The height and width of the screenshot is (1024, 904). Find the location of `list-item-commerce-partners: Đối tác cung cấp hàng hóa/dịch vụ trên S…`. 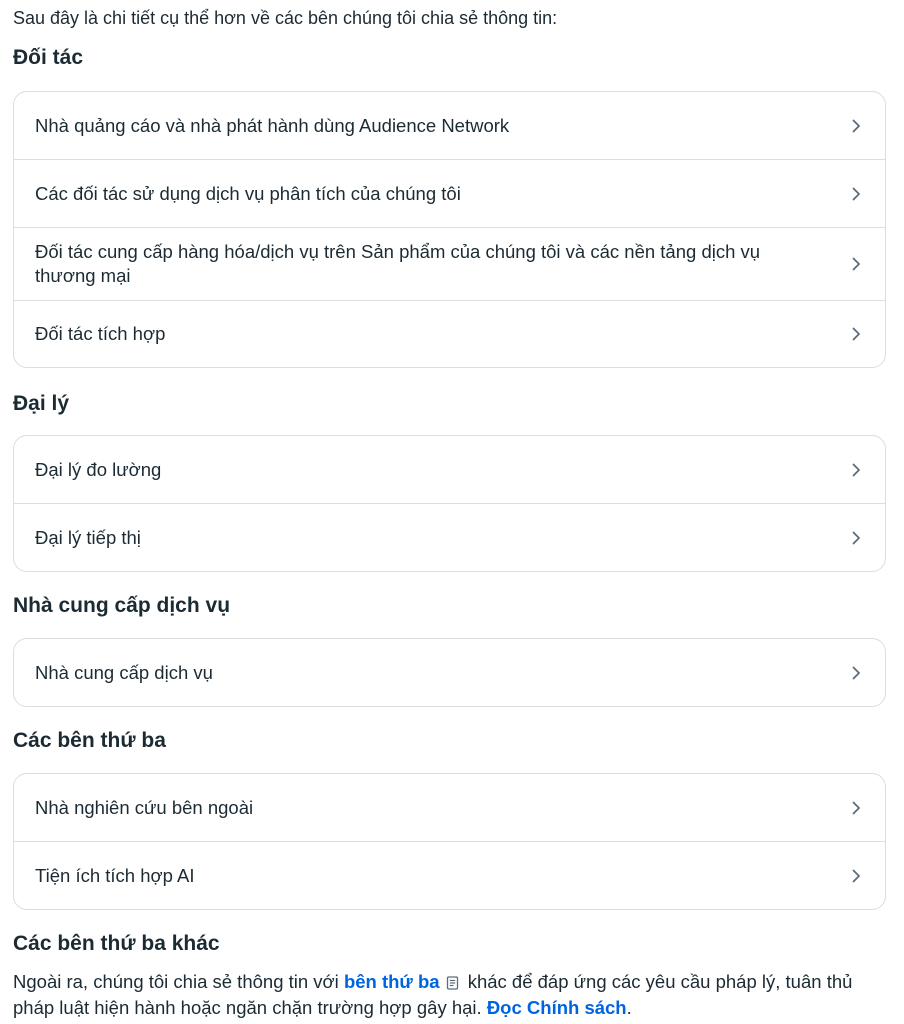

list-item-commerce-partners: Đối tác cung cấp hàng hóa/dịch vụ trên S… is located at coordinates (449, 263).